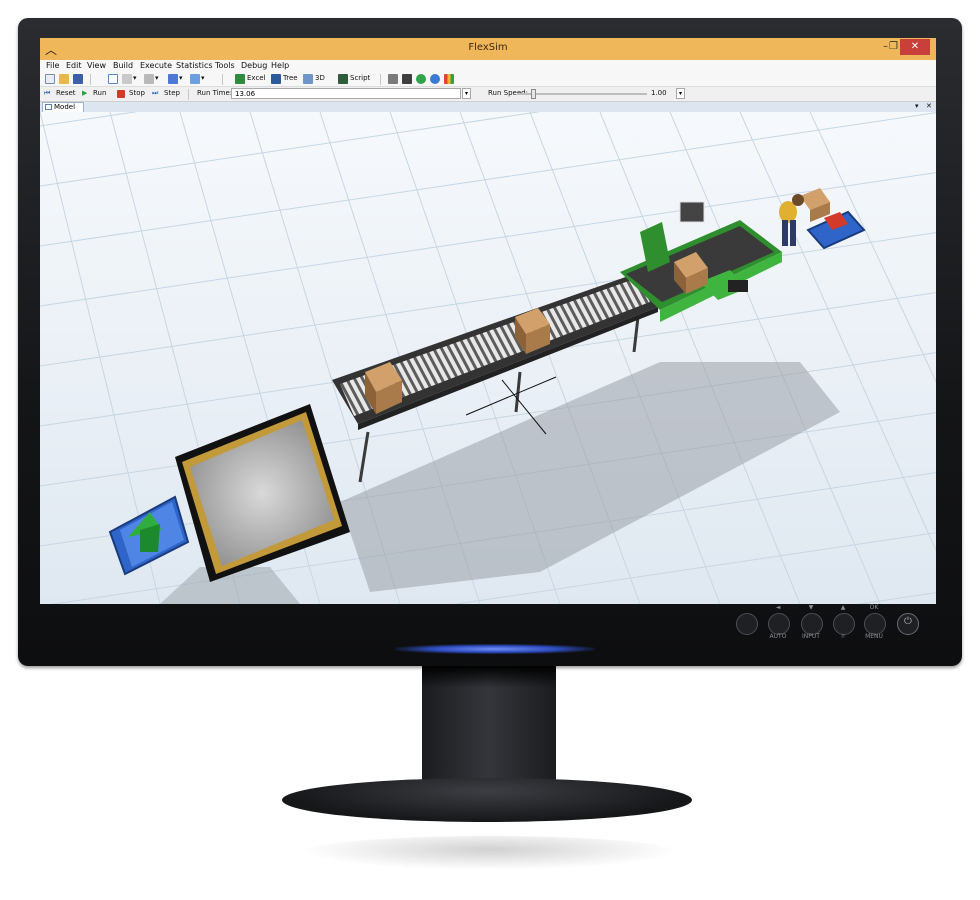  What do you see at coordinates (194, 65) in the screenshot?
I see `menu-statistics: Statistics` at bounding box center [194, 65].